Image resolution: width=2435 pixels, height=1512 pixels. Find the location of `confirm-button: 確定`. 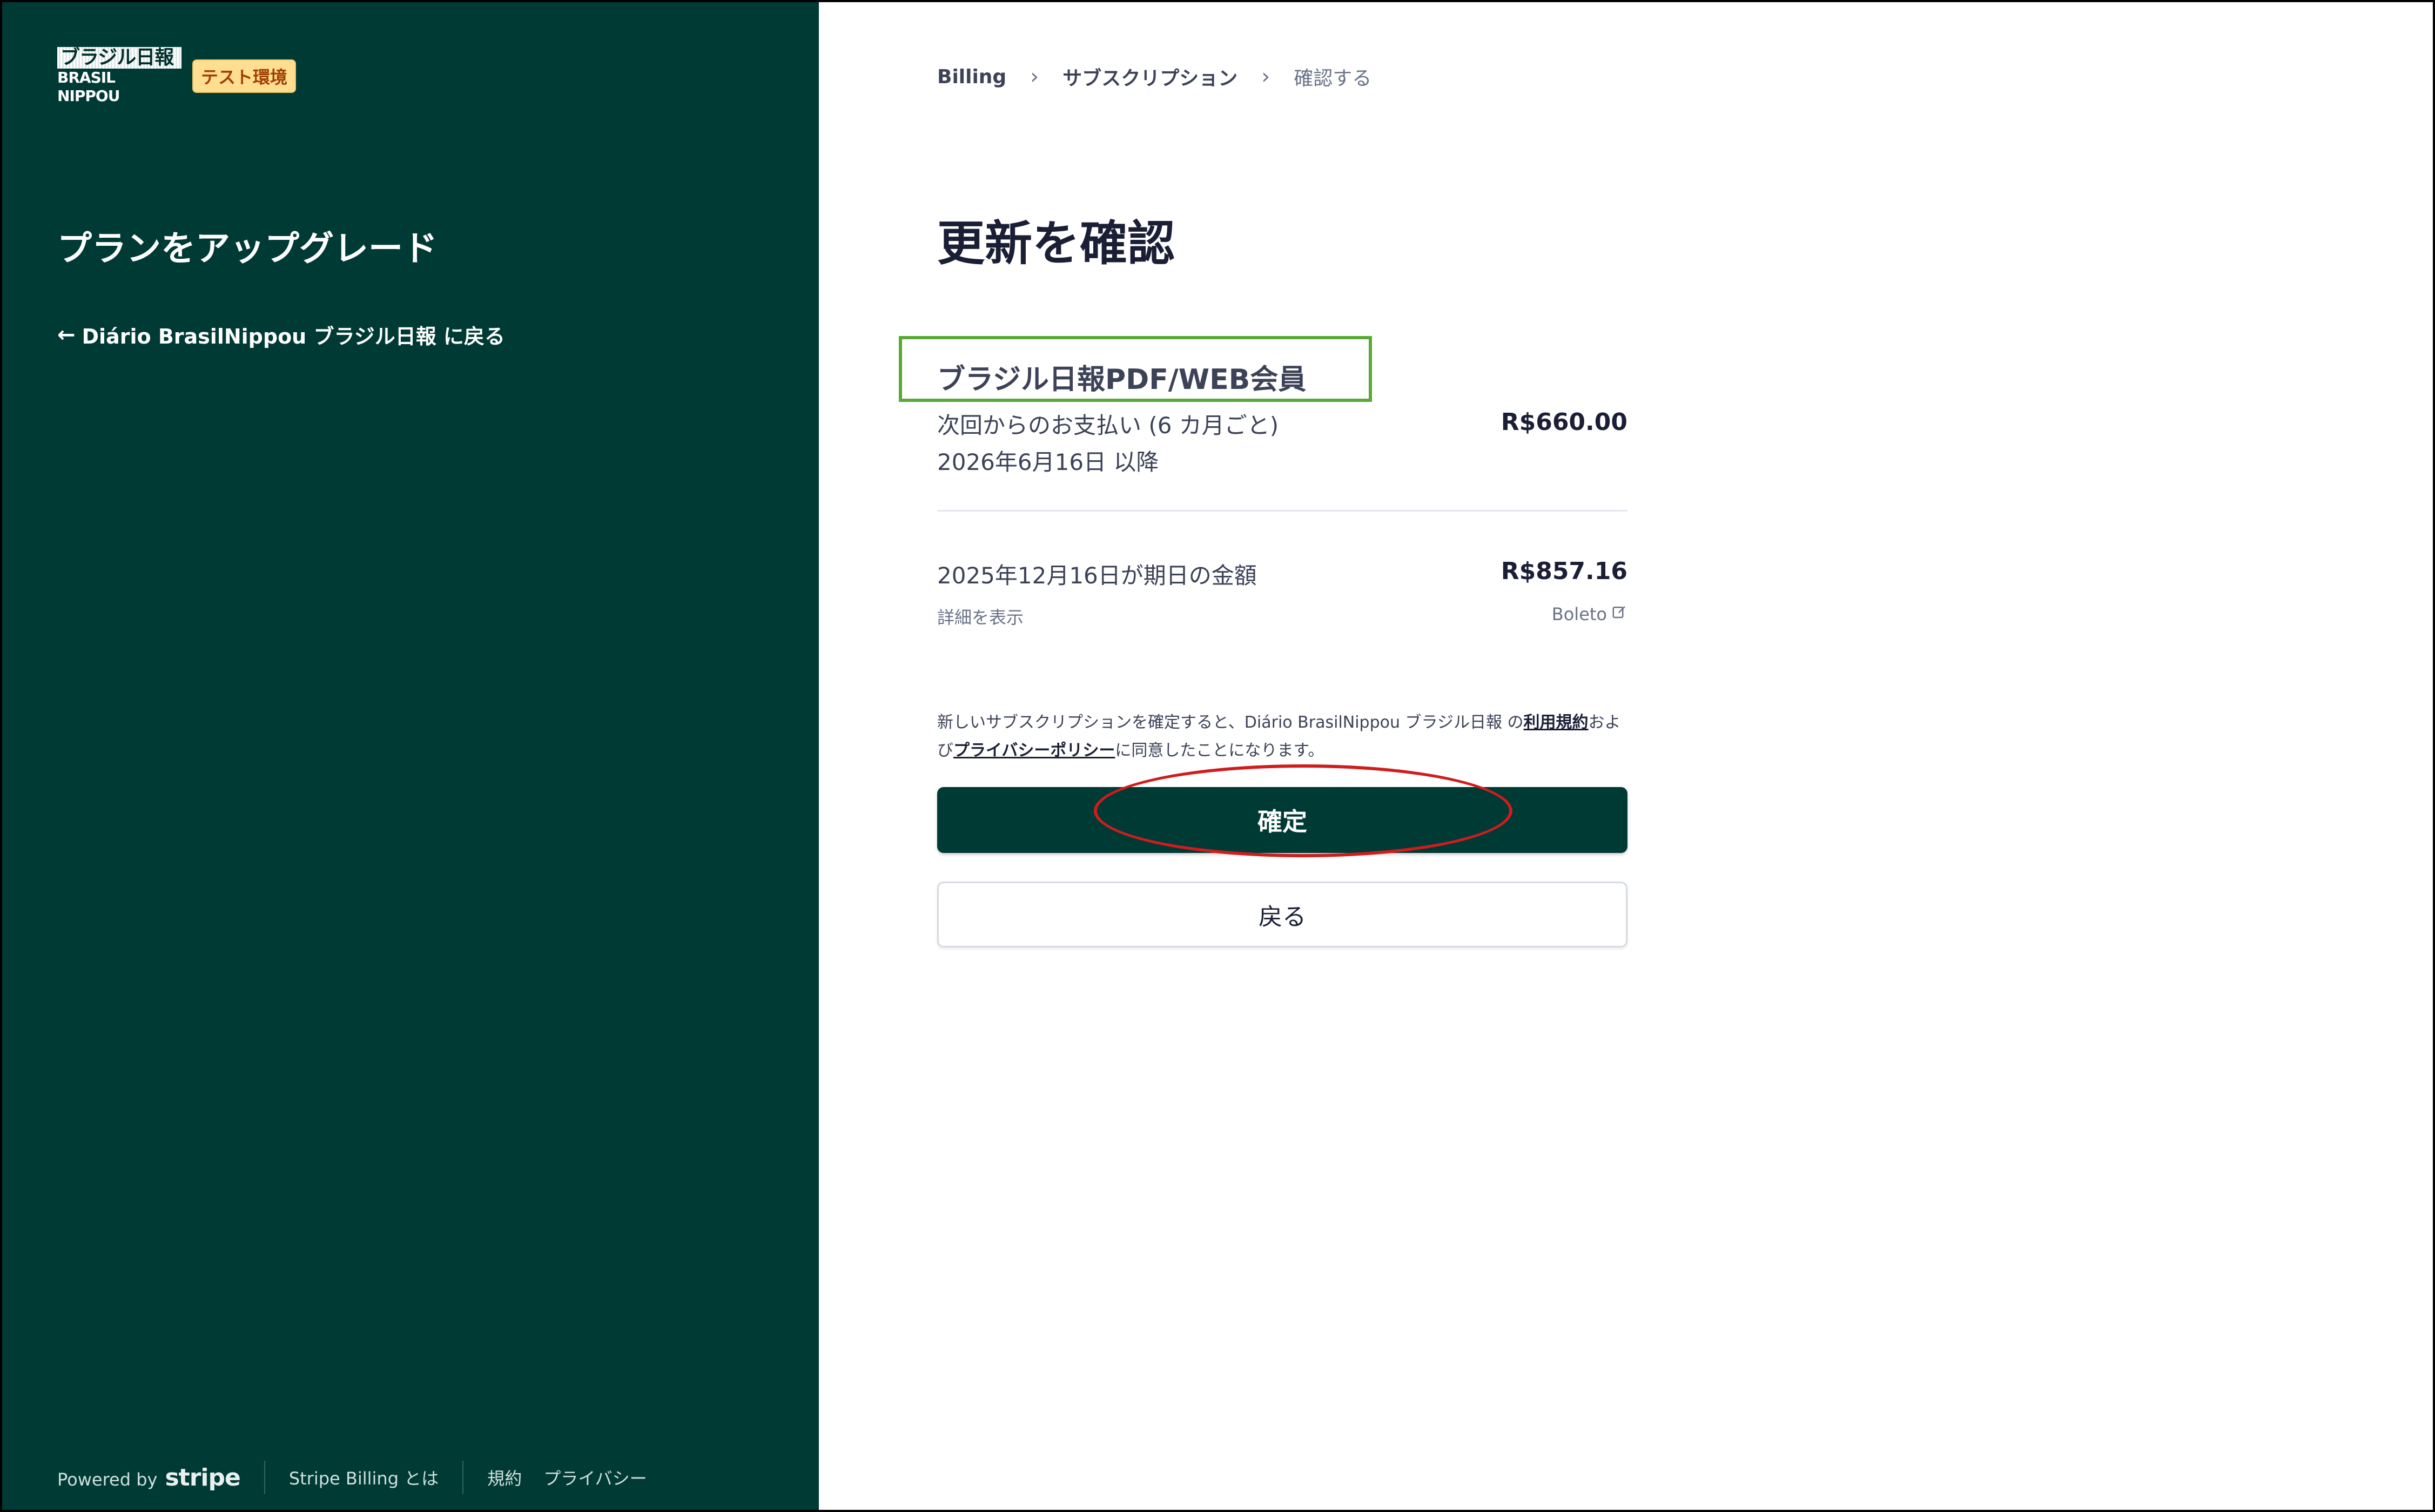

confirm-button: 確定 is located at coordinates (1282, 820).